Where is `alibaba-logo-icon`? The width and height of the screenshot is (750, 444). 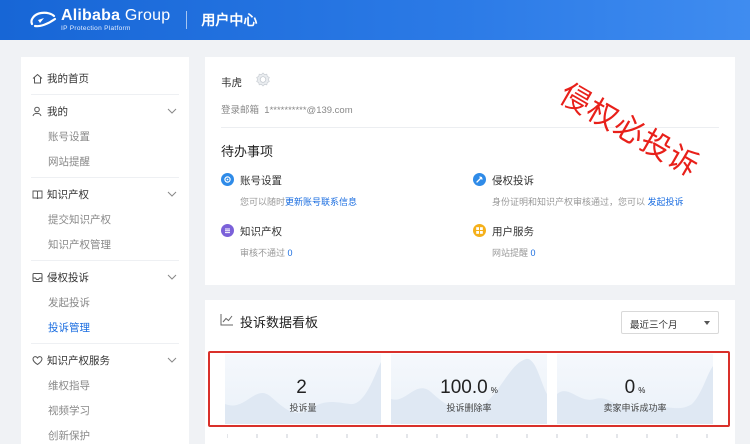 alibaba-logo-icon is located at coordinates (43, 19).